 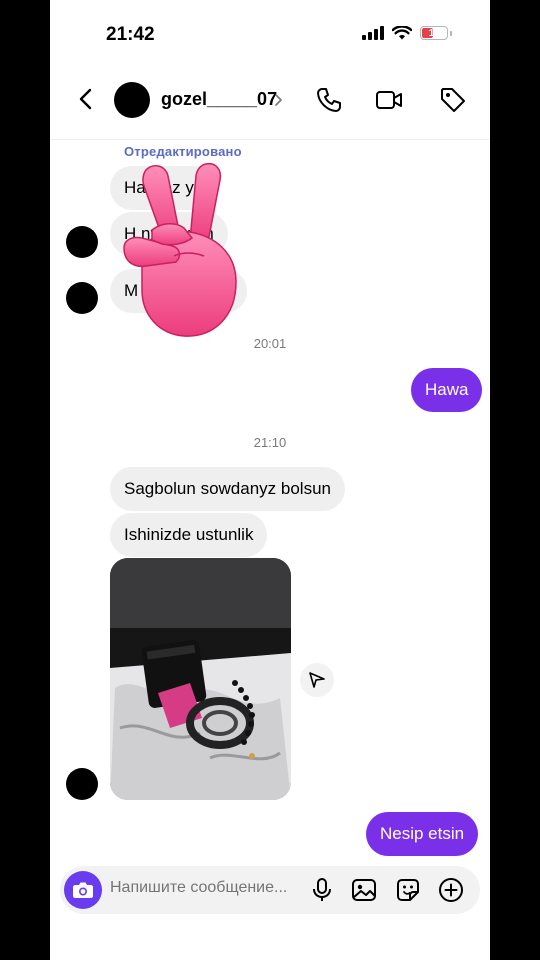 I want to click on tag-icon, so click(x=453, y=100).